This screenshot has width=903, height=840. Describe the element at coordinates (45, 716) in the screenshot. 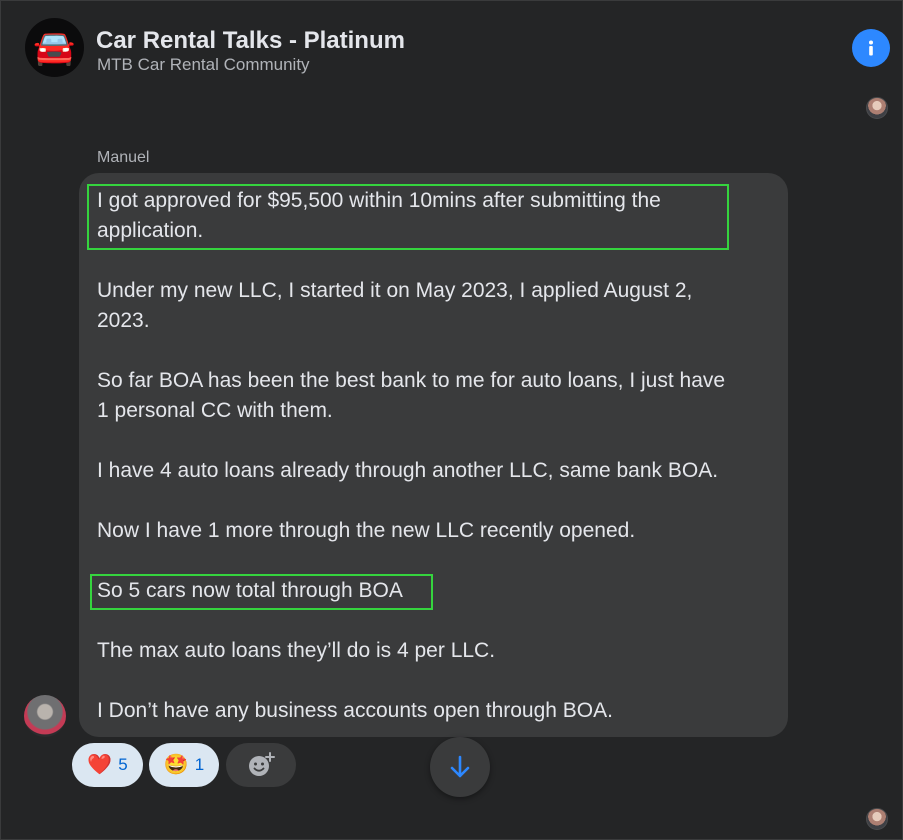

I see `sender-avatar` at that location.